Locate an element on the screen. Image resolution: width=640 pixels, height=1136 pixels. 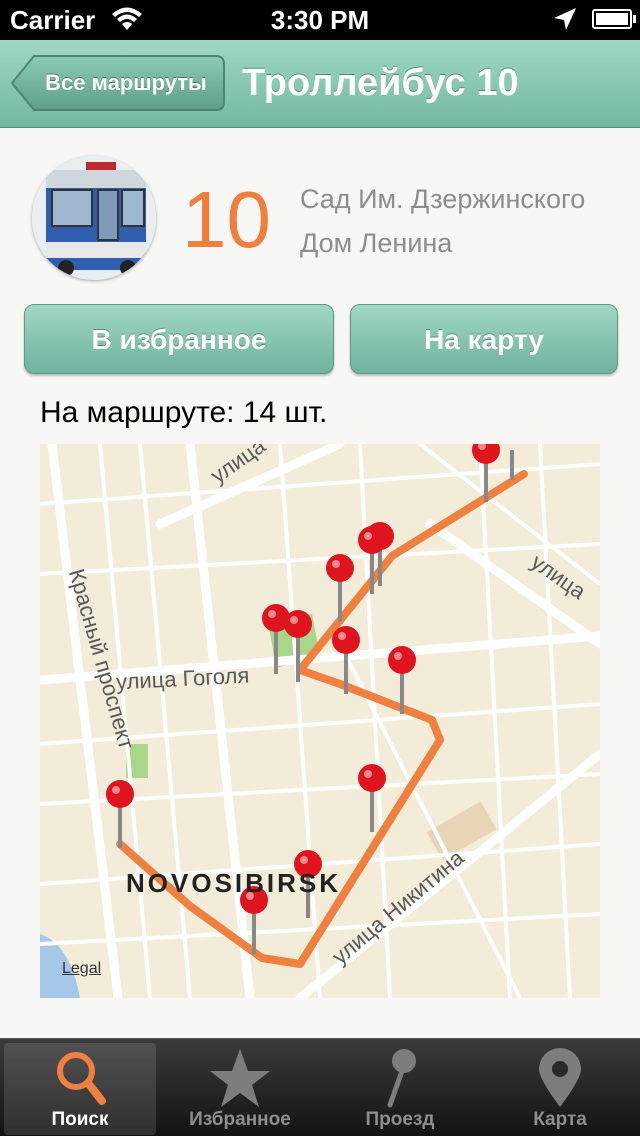
tab-favorites: Избранное is located at coordinates (240, 1089).